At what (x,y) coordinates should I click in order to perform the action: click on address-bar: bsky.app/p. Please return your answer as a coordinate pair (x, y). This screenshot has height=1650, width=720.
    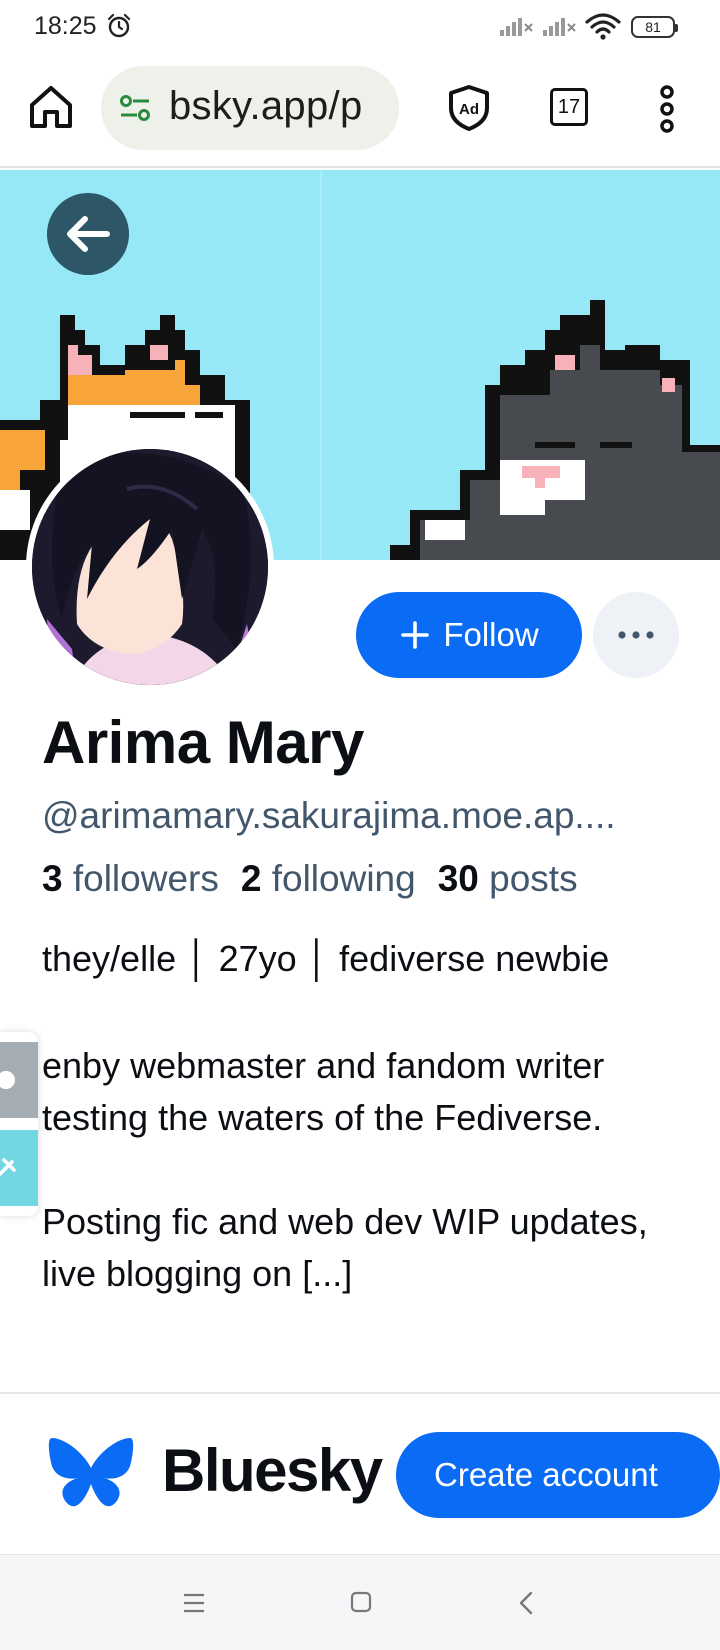
    Looking at the image, I should click on (250, 108).